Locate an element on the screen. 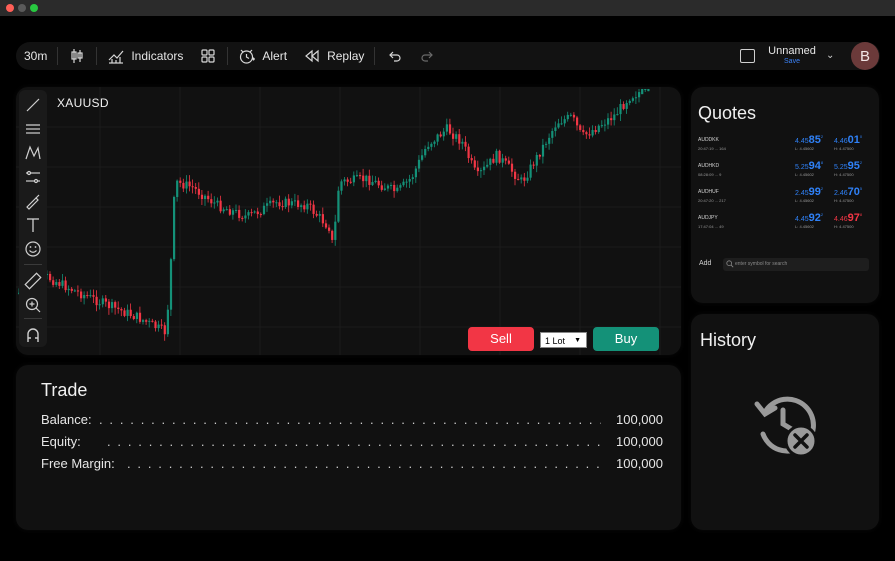 The height and width of the screenshot is (561, 895). toolbar-divider is located at coordinates (97, 56).